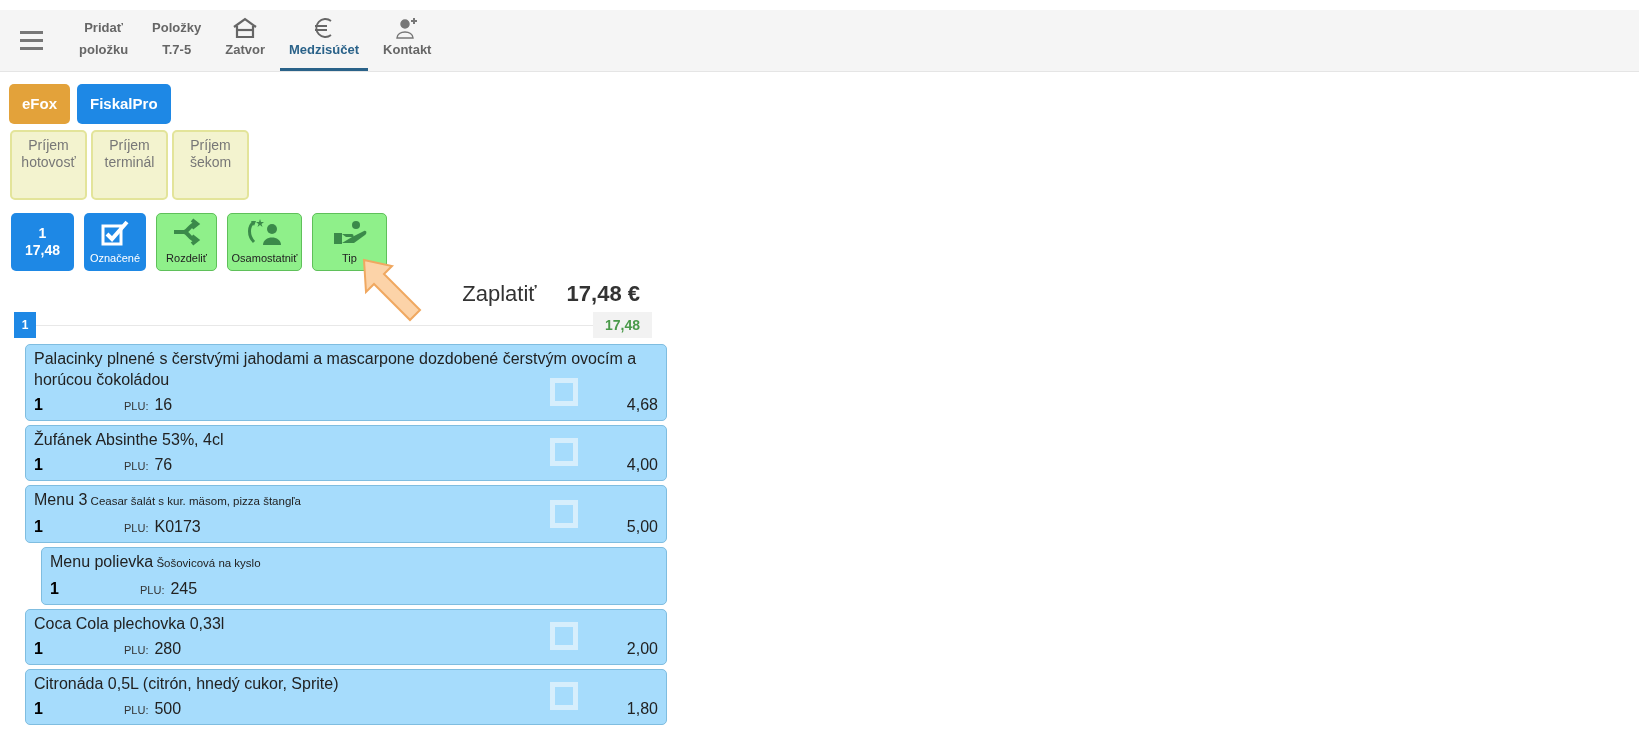 This screenshot has height=731, width=1639. Describe the element at coordinates (346, 697) in the screenshot. I see `order-item: Citronáda 0,5L (citrón, hnedý cukor, Sprite) 1 PLU: 500 1,80` at that location.